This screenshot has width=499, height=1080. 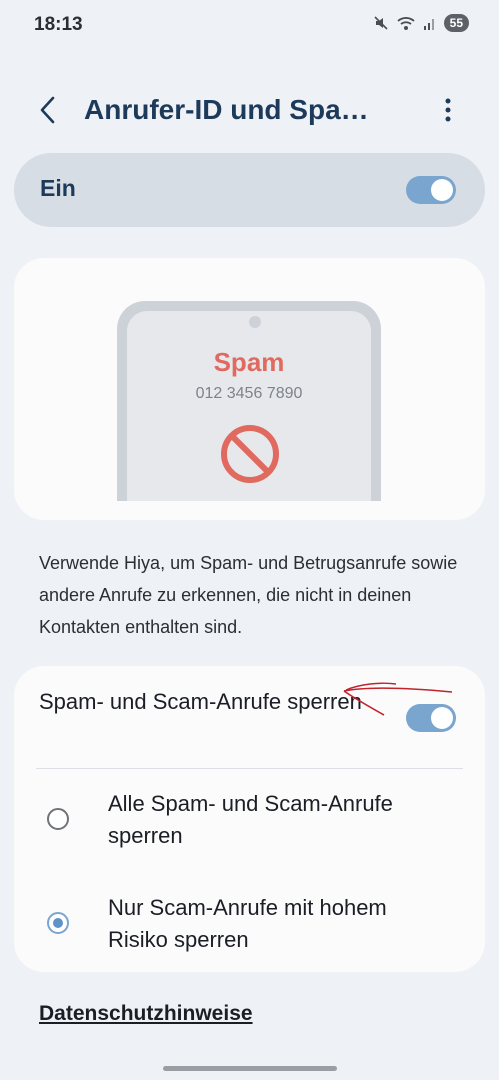 What do you see at coordinates (249, 26) in the screenshot?
I see `status-bar: 18:13 55` at bounding box center [249, 26].